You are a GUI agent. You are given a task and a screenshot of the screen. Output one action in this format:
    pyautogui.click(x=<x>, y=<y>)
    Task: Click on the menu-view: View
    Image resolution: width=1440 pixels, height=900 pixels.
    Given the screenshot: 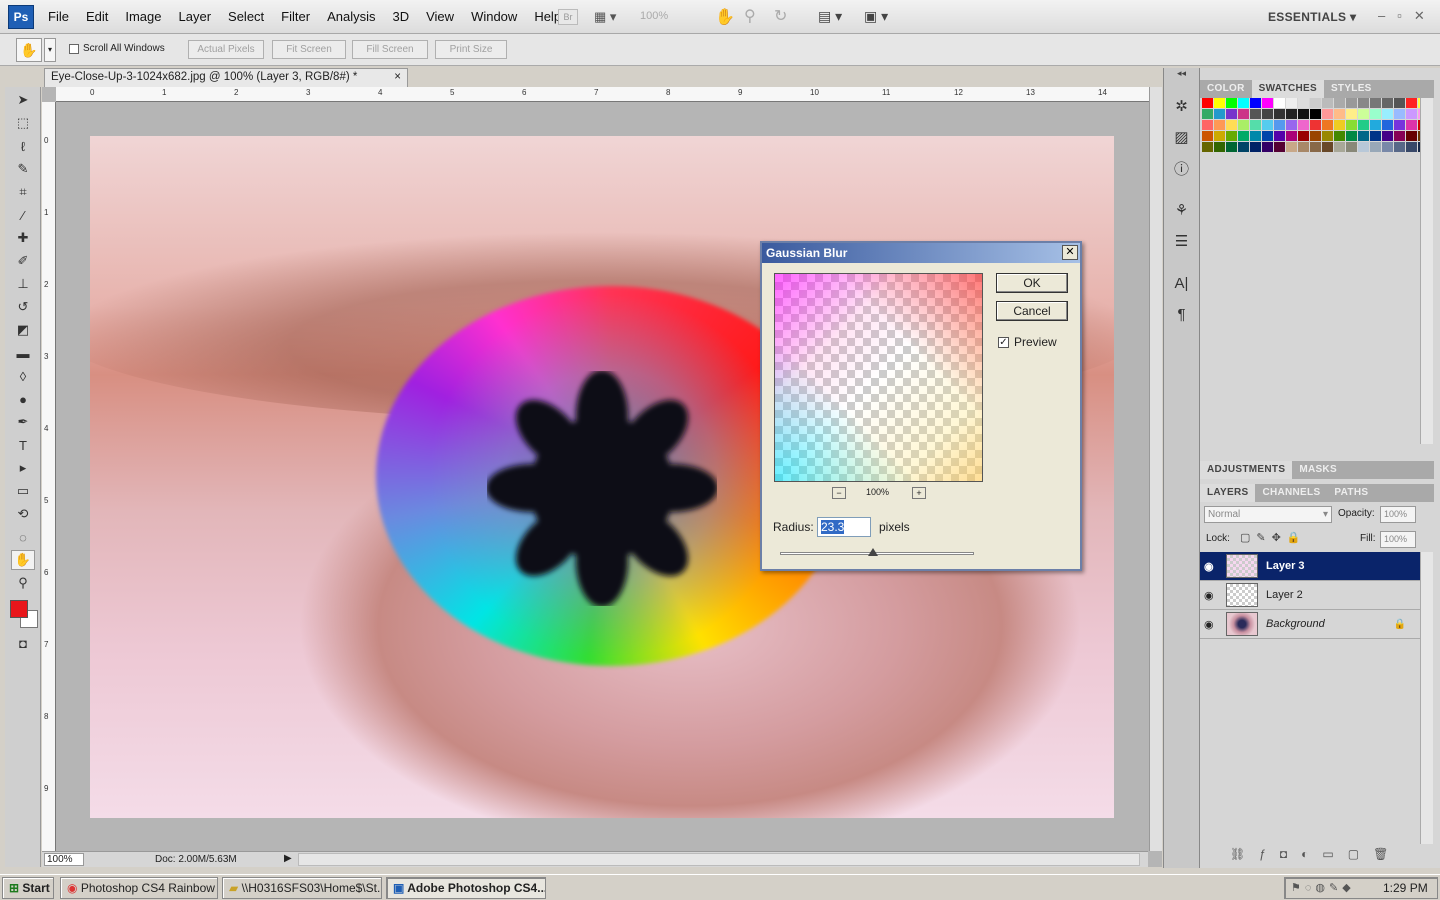 What is the action you would take?
    pyautogui.click(x=440, y=16)
    